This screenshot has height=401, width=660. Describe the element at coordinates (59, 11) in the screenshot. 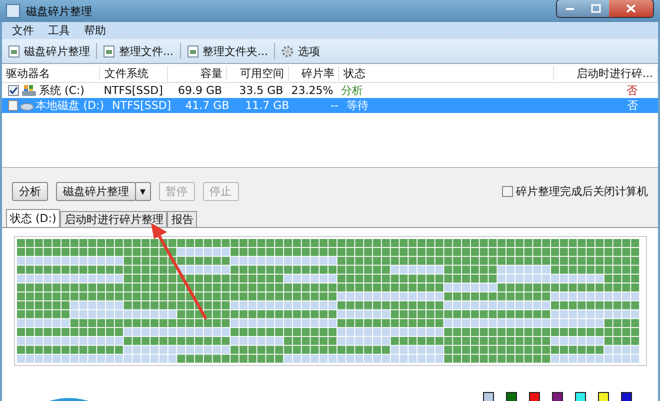

I see `window-title: 磁盘碎片整理` at that location.